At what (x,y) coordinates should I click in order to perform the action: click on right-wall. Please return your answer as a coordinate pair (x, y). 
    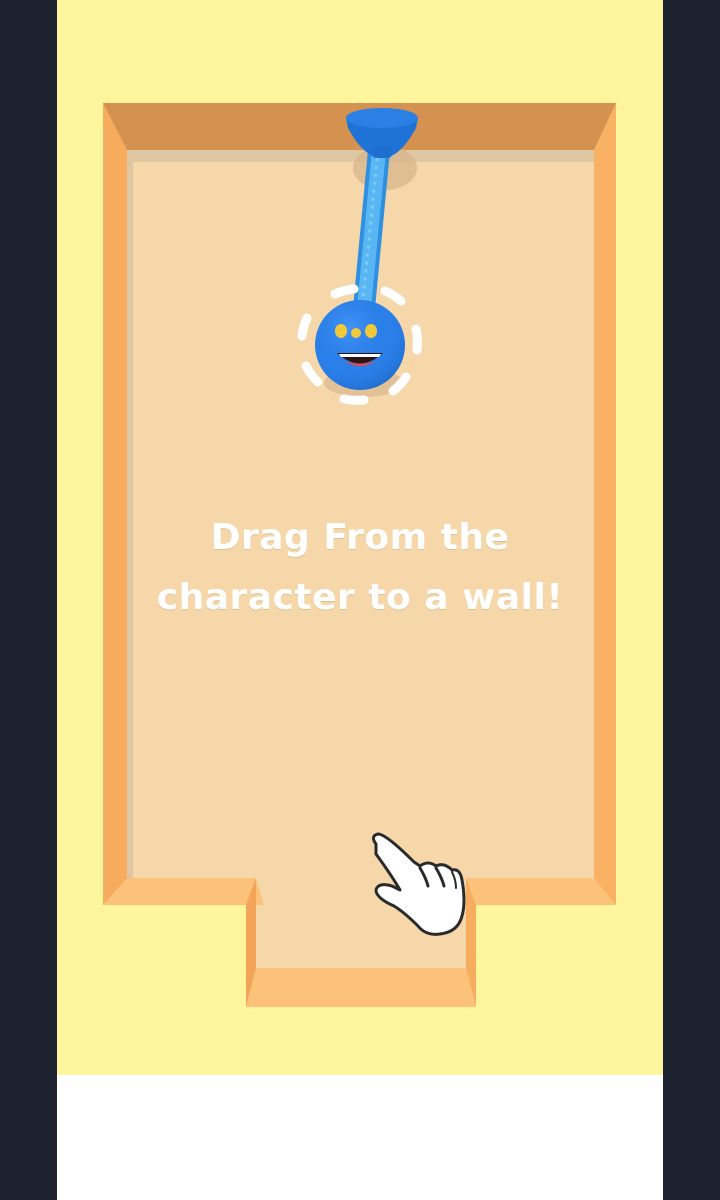
    Looking at the image, I should click on (605, 504).